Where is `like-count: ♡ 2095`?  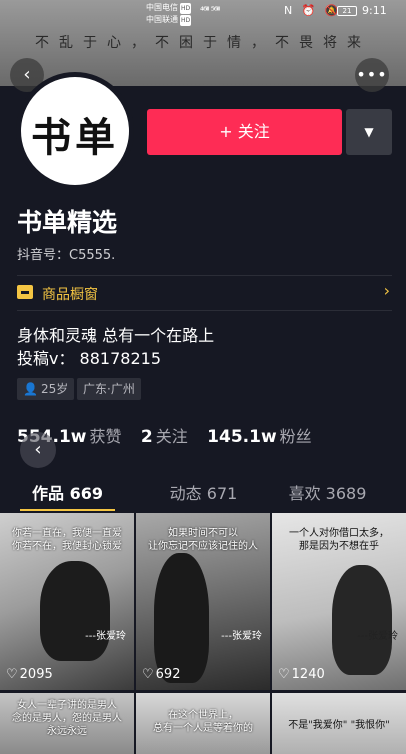 like-count: ♡ 2095 is located at coordinates (29, 674).